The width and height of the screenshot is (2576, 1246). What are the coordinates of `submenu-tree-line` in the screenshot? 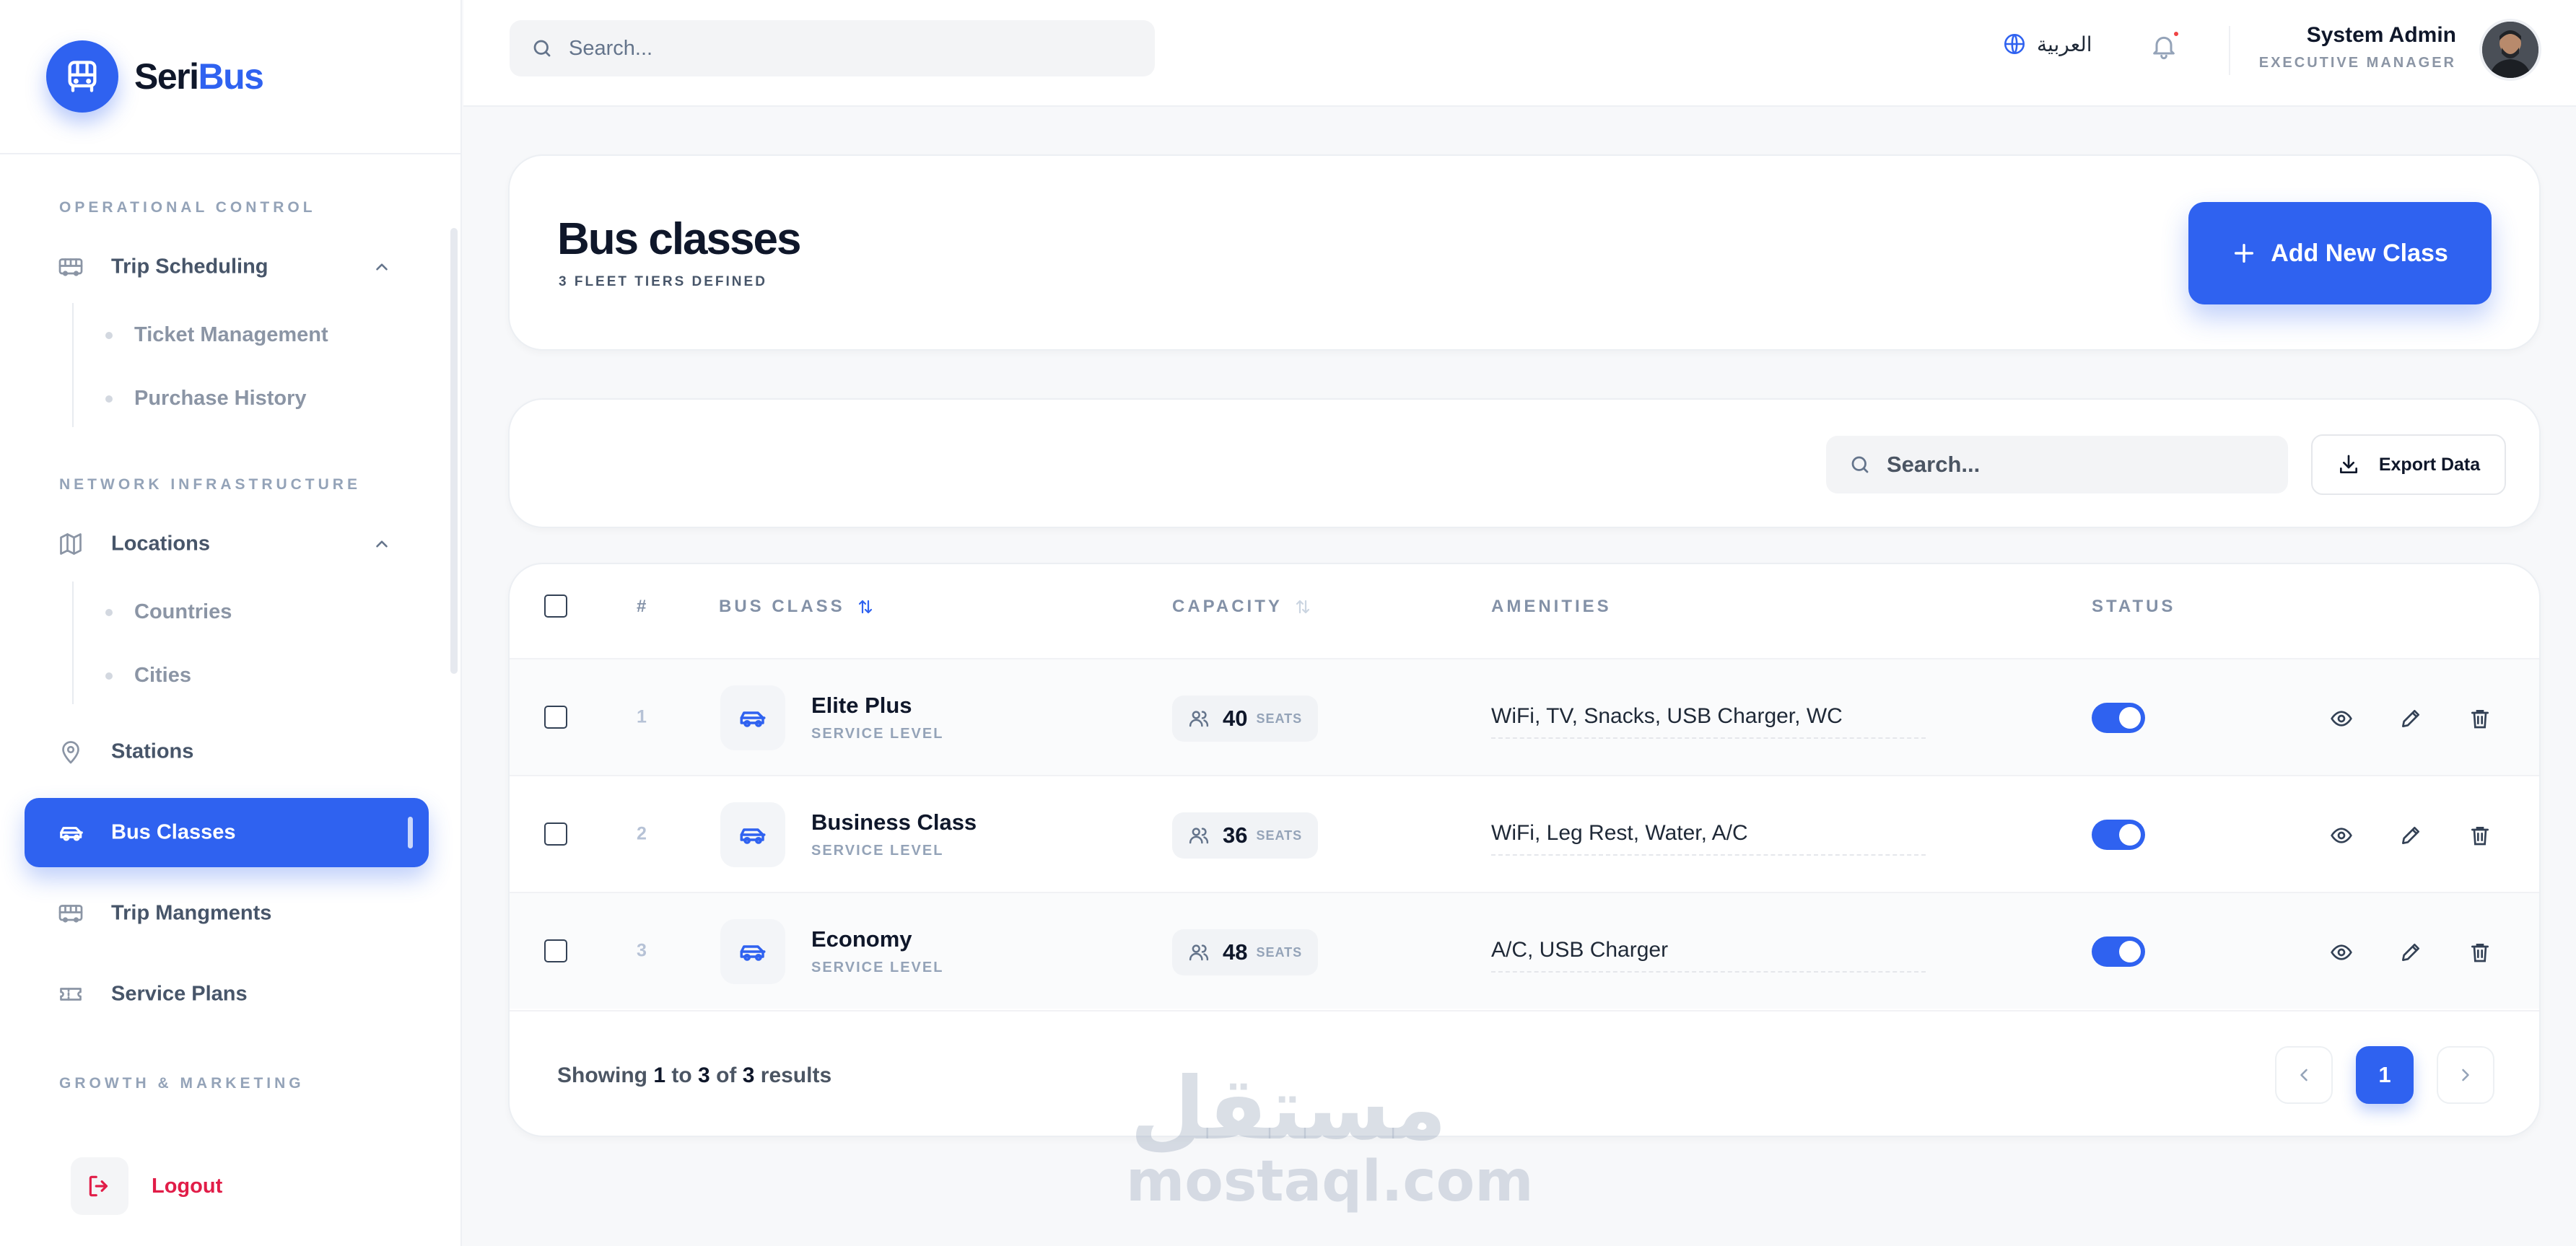 It's located at (73, 643).